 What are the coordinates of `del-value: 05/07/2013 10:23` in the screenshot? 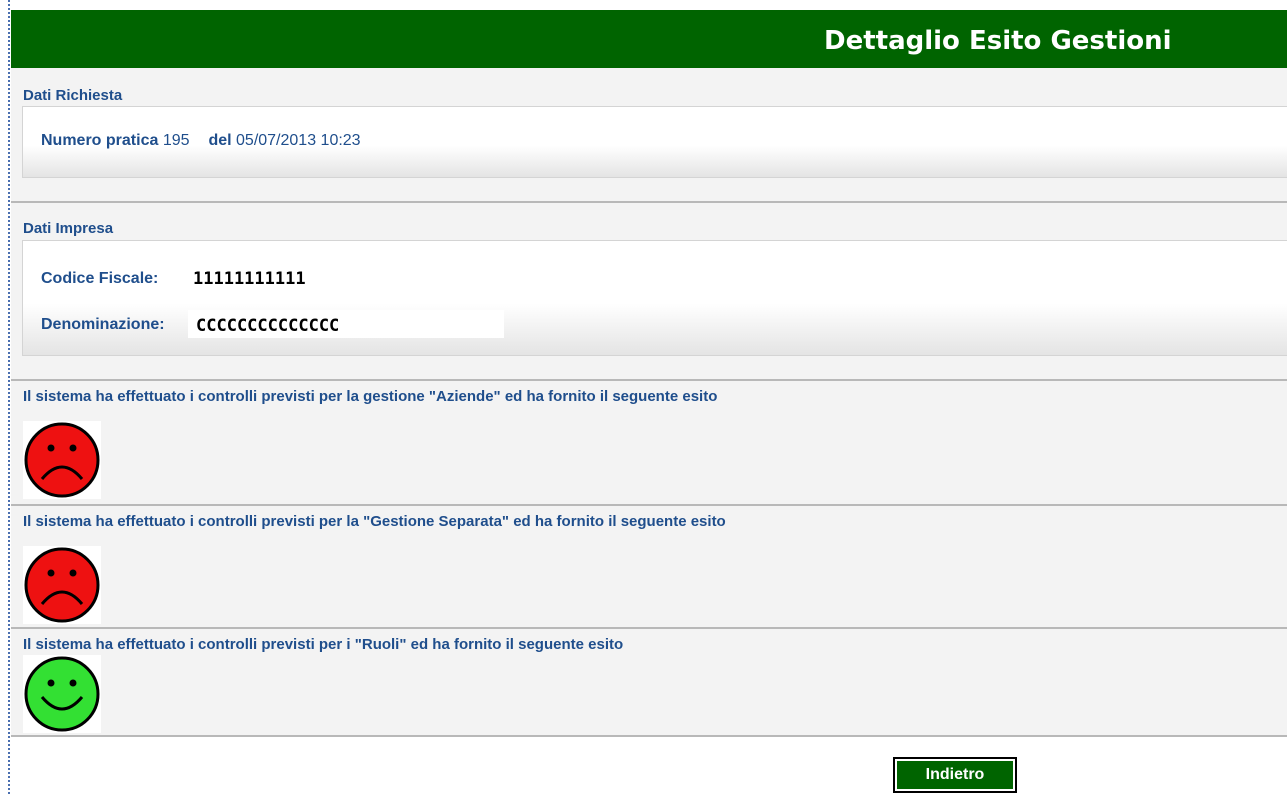 It's located at (298, 140).